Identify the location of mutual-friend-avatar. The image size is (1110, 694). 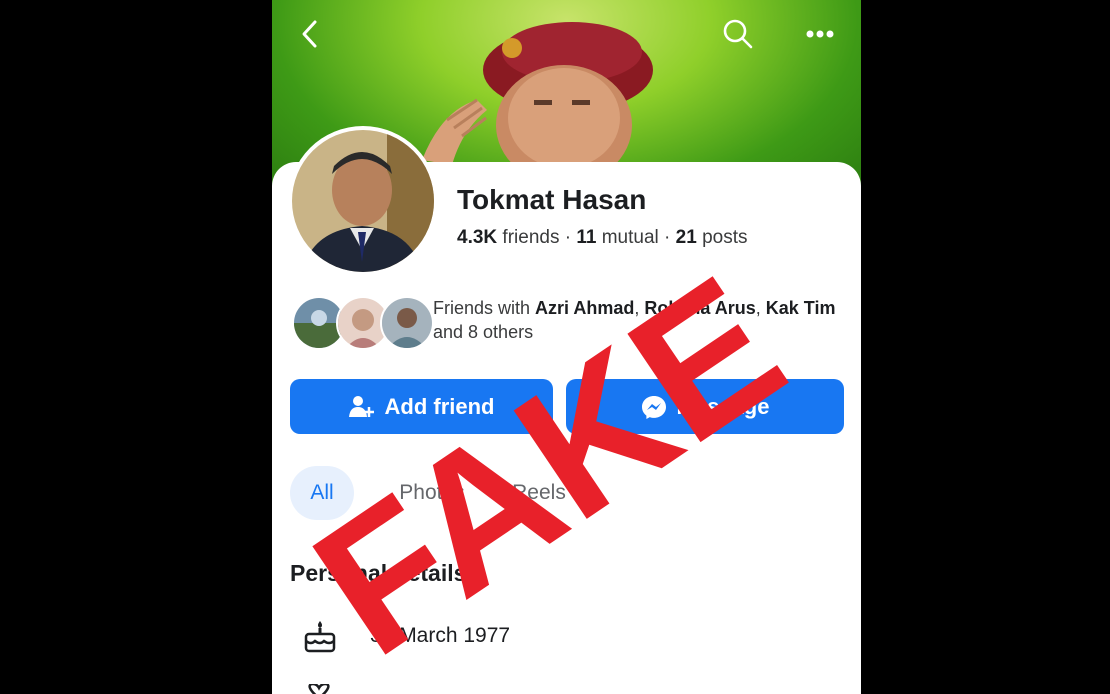
(407, 323).